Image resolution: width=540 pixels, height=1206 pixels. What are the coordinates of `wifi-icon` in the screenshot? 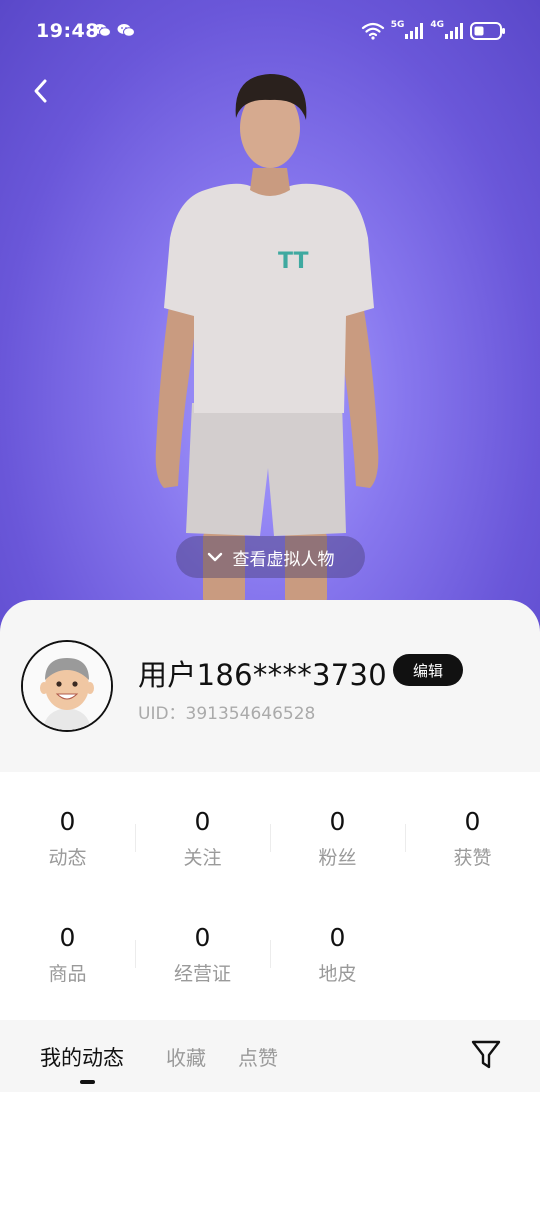 It's located at (372, 31).